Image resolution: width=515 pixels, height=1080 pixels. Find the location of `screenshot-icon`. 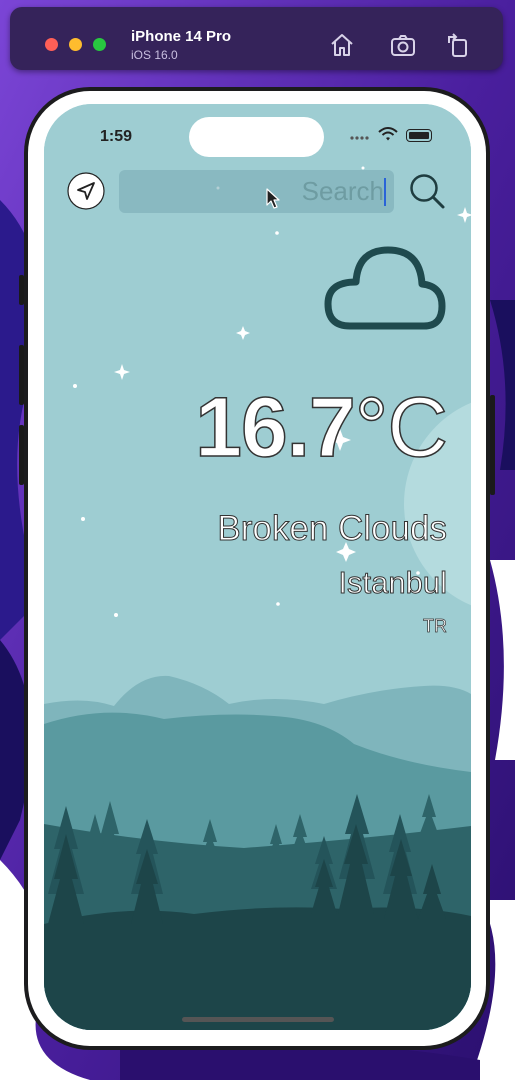

screenshot-icon is located at coordinates (403, 45).